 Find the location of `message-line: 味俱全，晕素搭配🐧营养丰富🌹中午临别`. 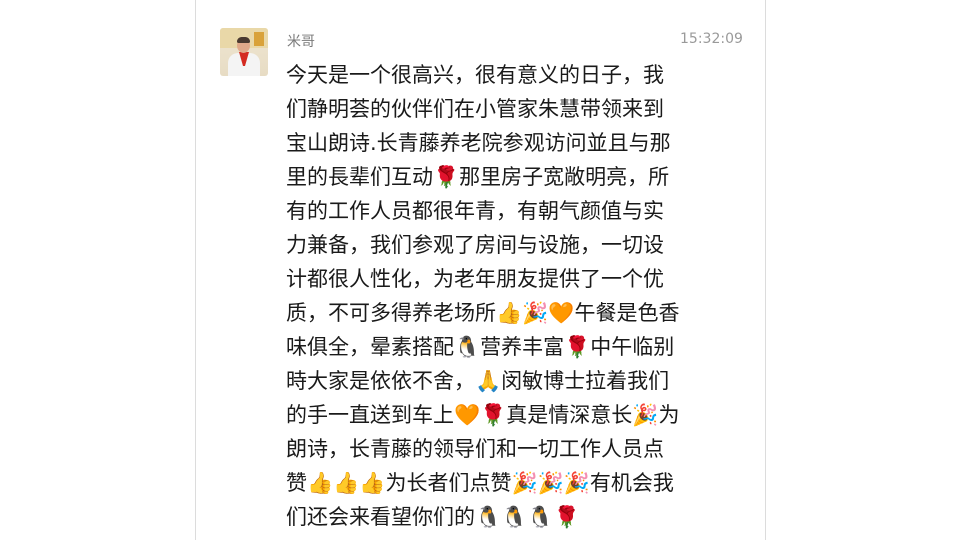

message-line: 味俱全，晕素搭配🐧营养丰富🌹中午临别 is located at coordinates (480, 347).